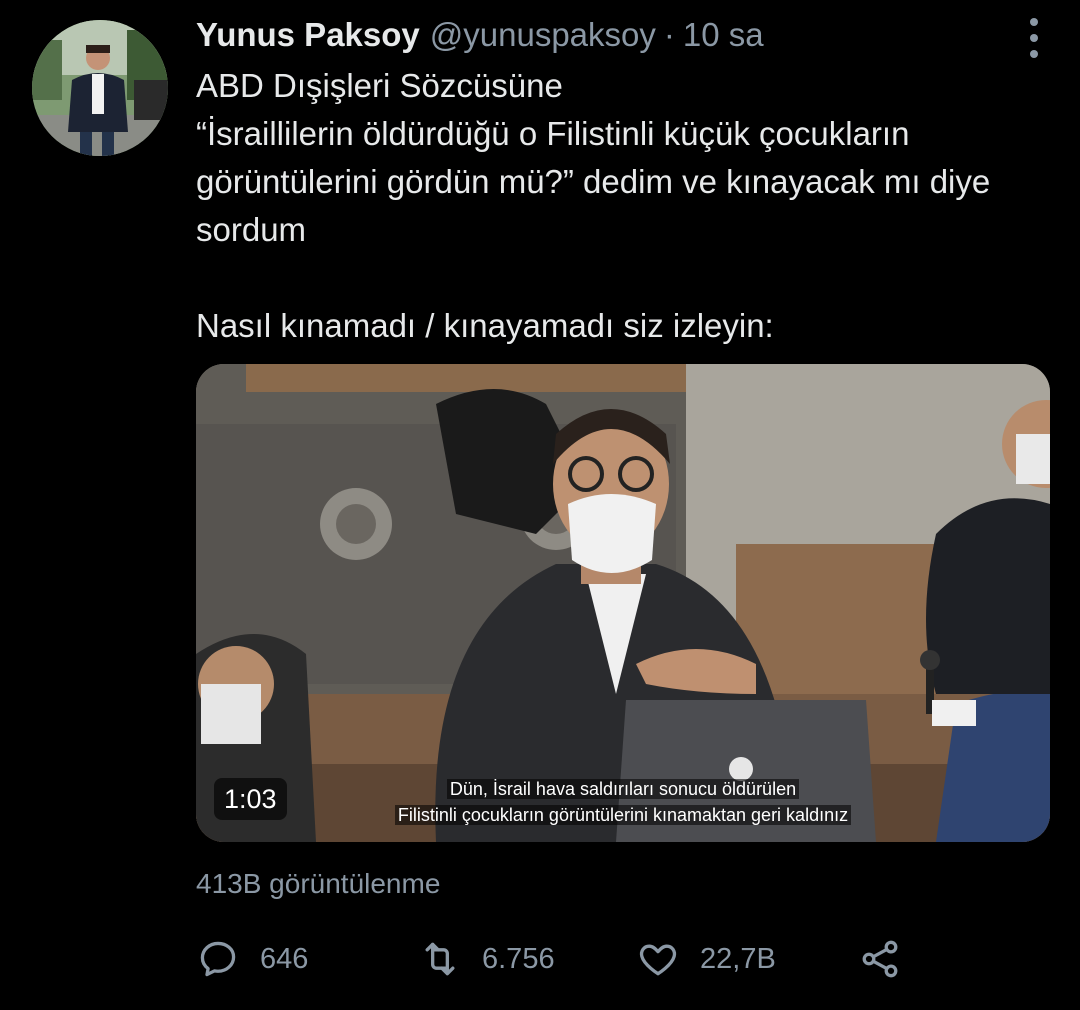  I want to click on video-duration-badge: 1:03, so click(250, 799).